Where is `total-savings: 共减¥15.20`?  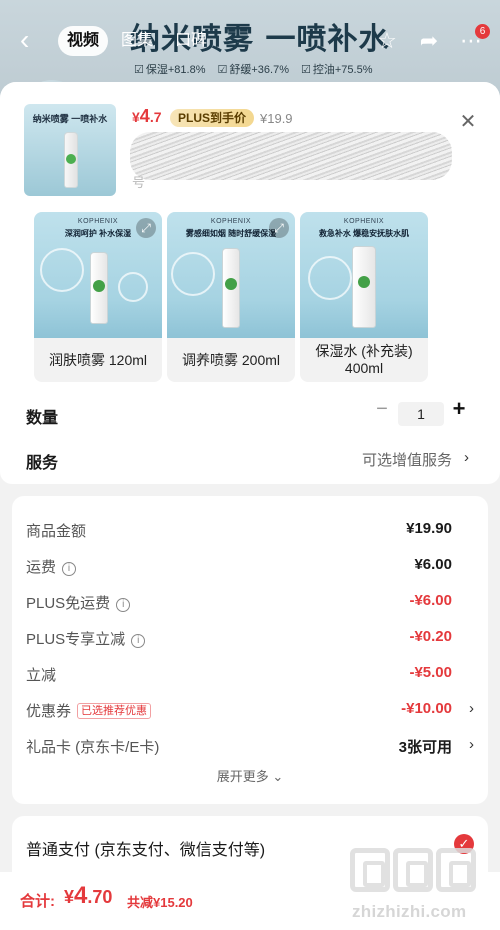
total-savings: 共减¥15.20 is located at coordinates (160, 902).